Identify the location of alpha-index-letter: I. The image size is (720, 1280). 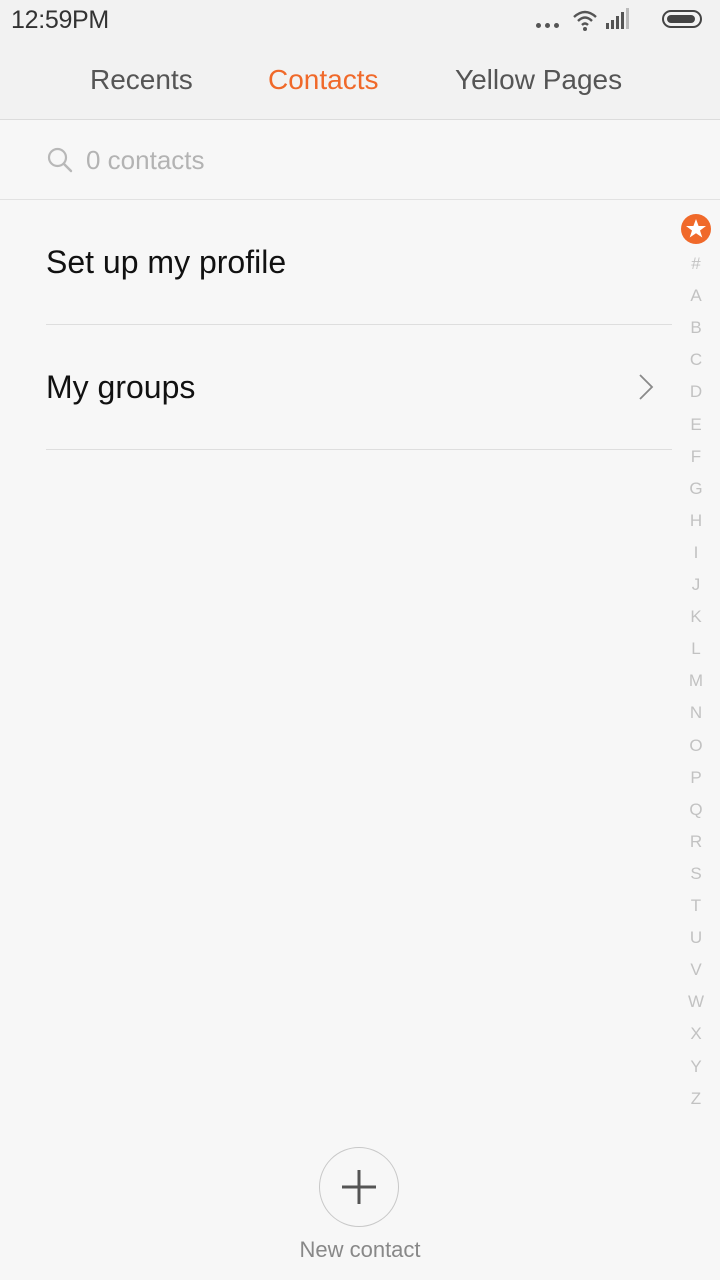
(696, 553).